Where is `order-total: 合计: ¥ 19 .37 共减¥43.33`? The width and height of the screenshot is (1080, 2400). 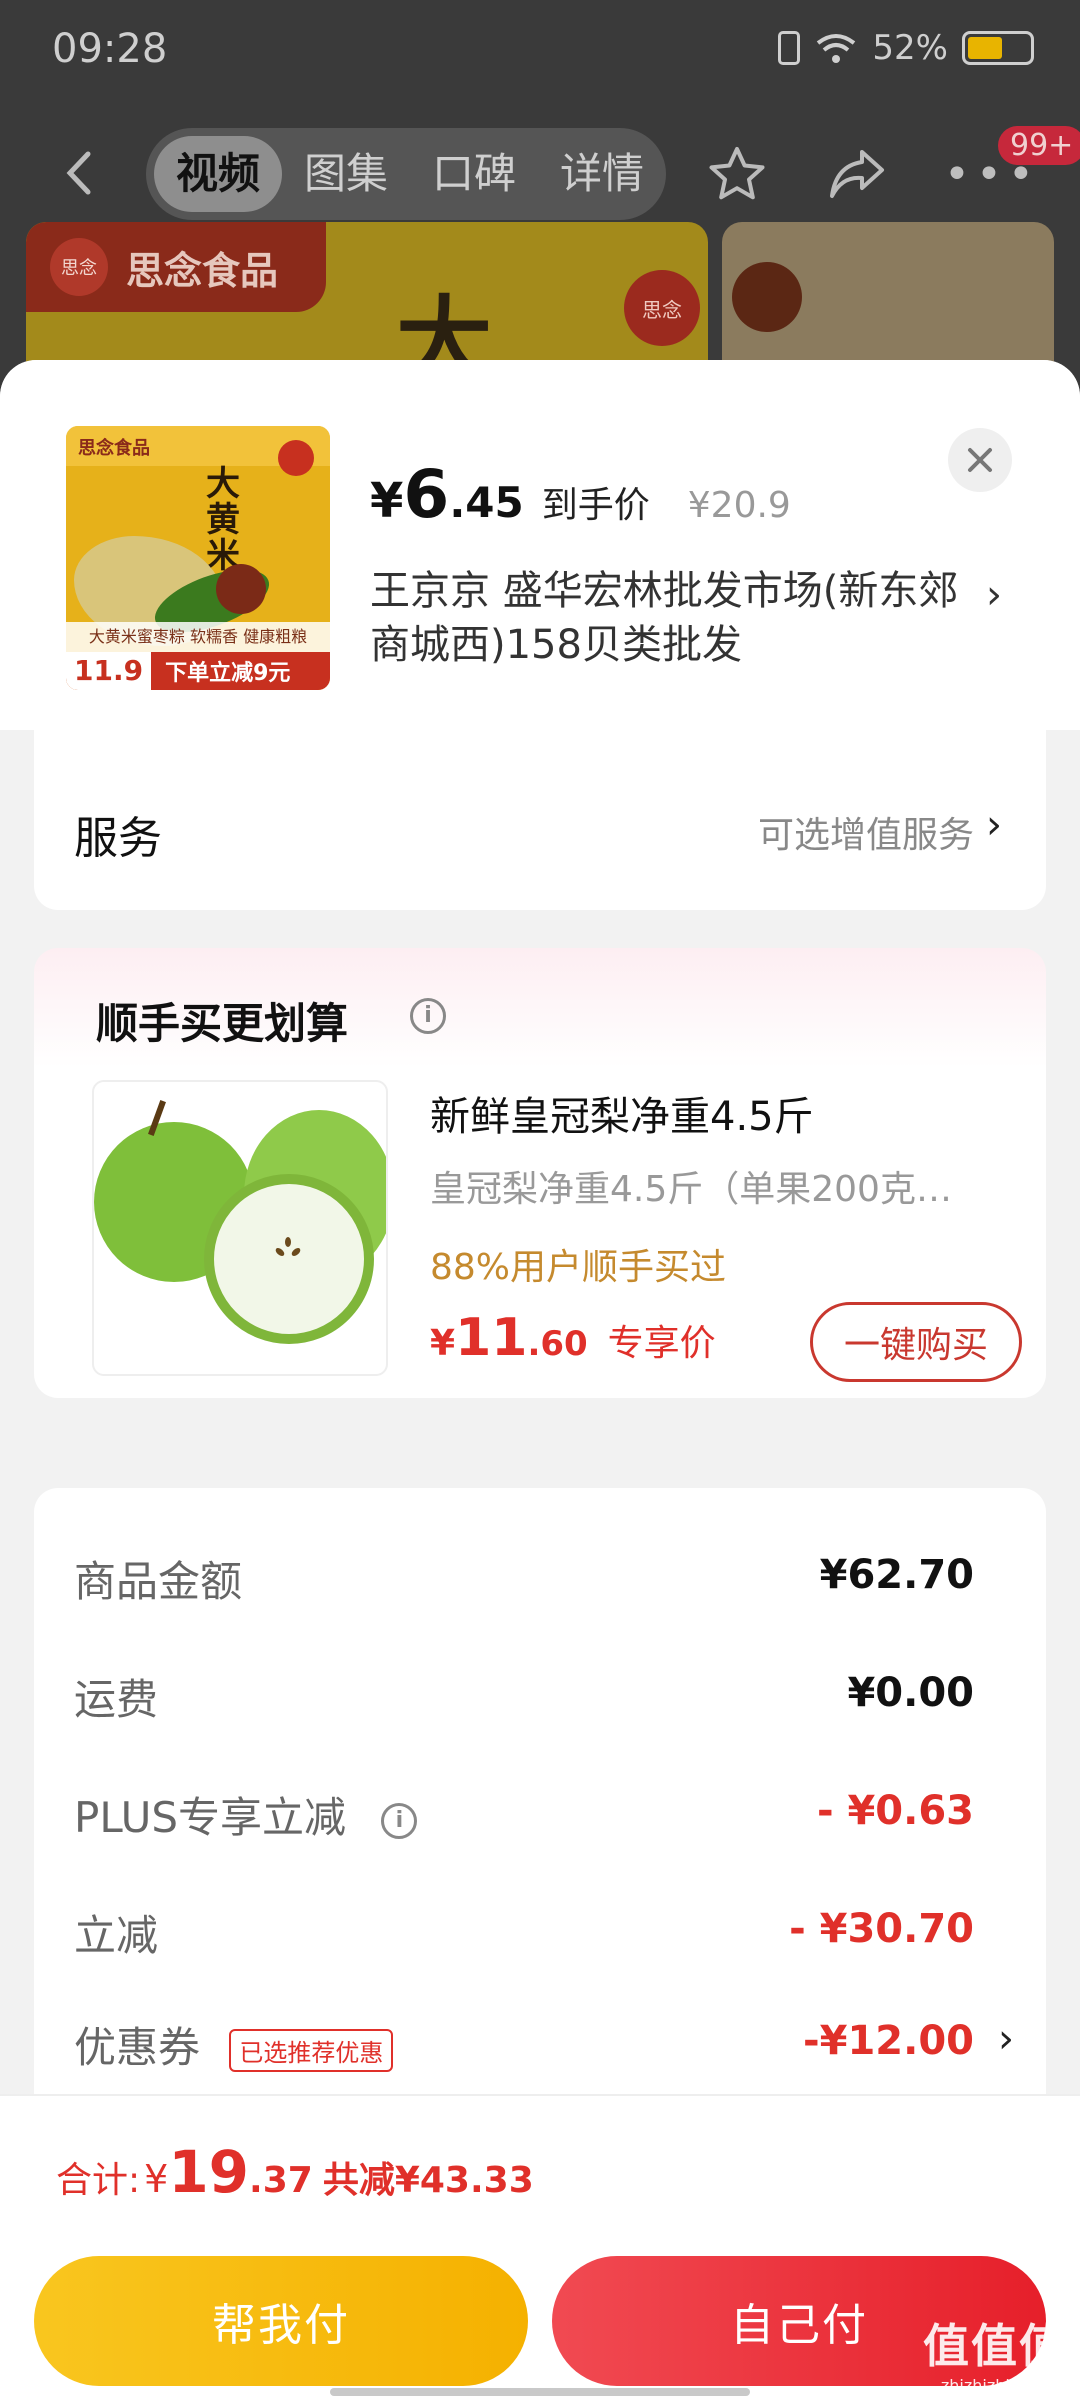
order-total: 合计: ¥ 19 .37 共减¥43.33 is located at coordinates (295, 2172).